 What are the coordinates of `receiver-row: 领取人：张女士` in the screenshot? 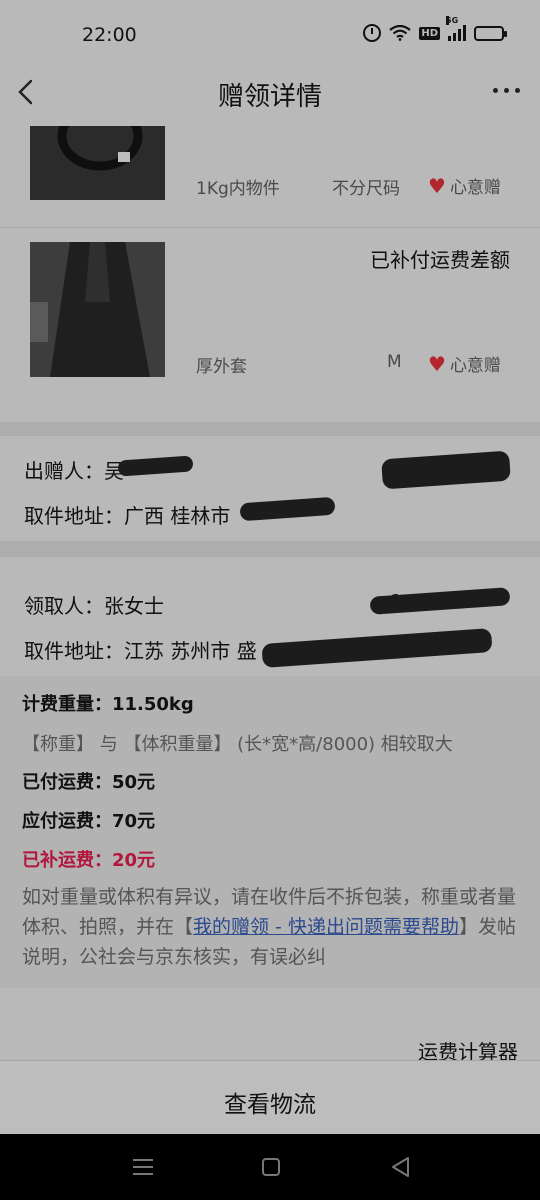 It's located at (94, 604).